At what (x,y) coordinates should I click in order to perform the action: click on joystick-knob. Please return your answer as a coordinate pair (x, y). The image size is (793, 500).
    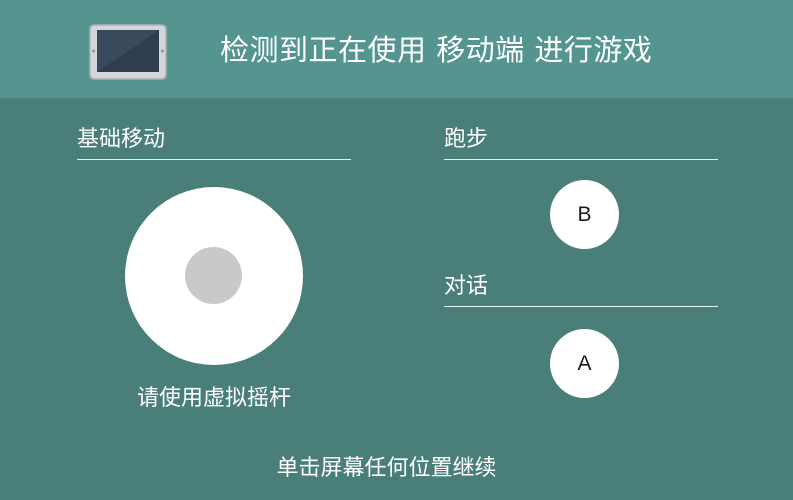
    Looking at the image, I should click on (213, 275).